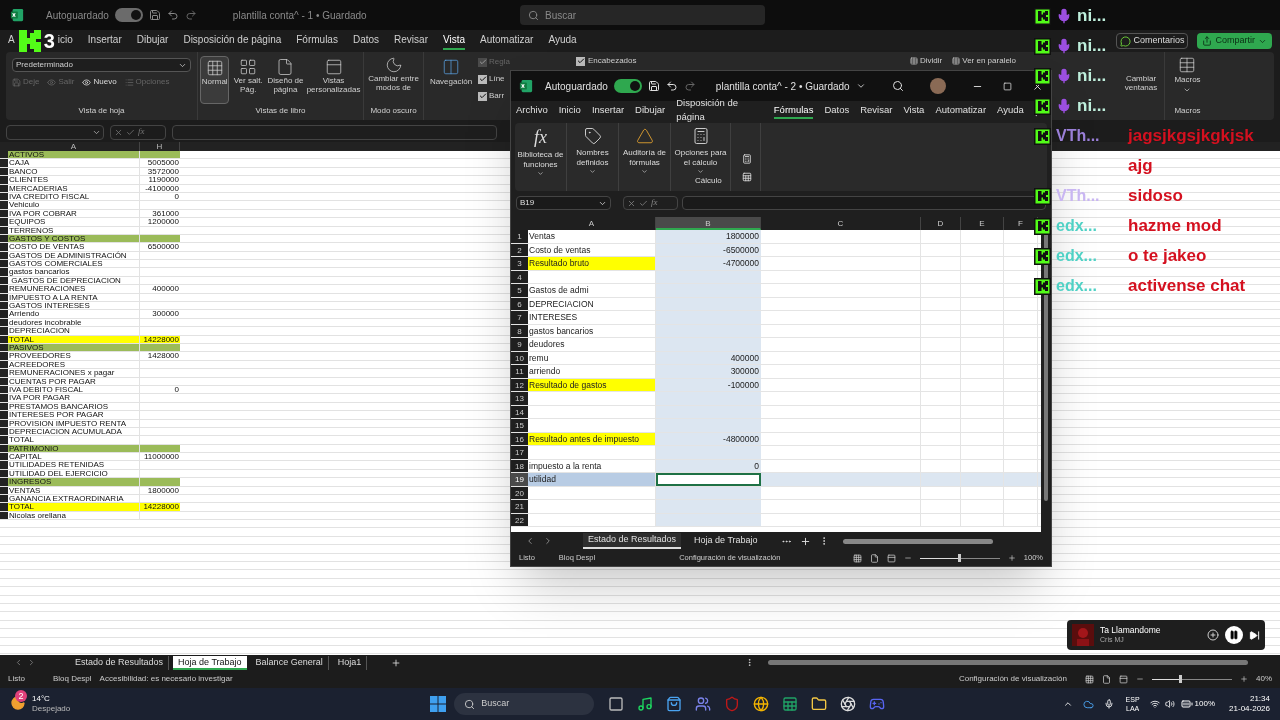 The width and height of the screenshot is (1280, 720). I want to click on music-app-icon, so click(645, 704).